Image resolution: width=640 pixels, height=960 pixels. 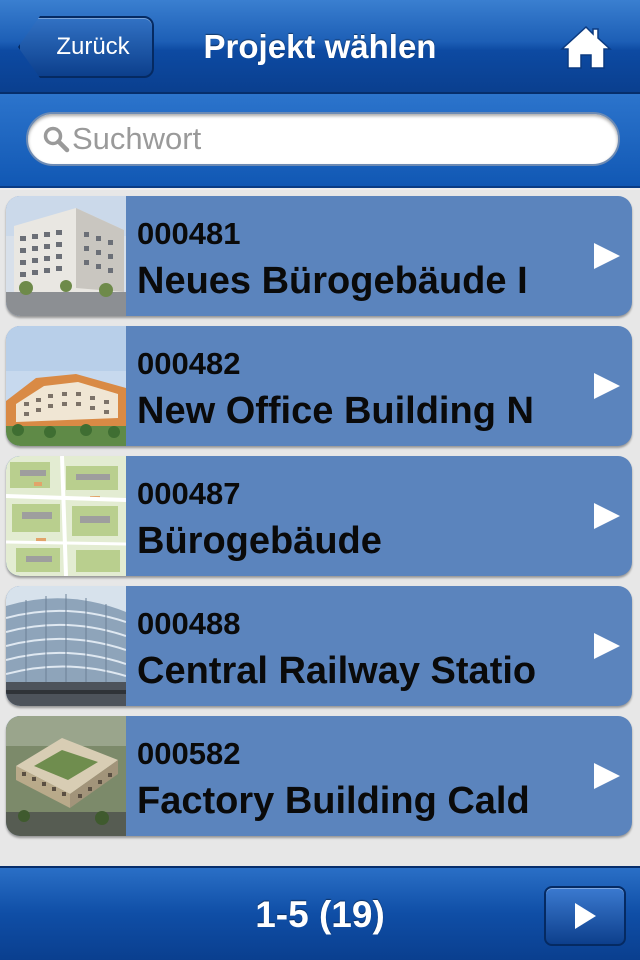 What do you see at coordinates (189, 233) in the screenshot?
I see `project-number: 000481` at bounding box center [189, 233].